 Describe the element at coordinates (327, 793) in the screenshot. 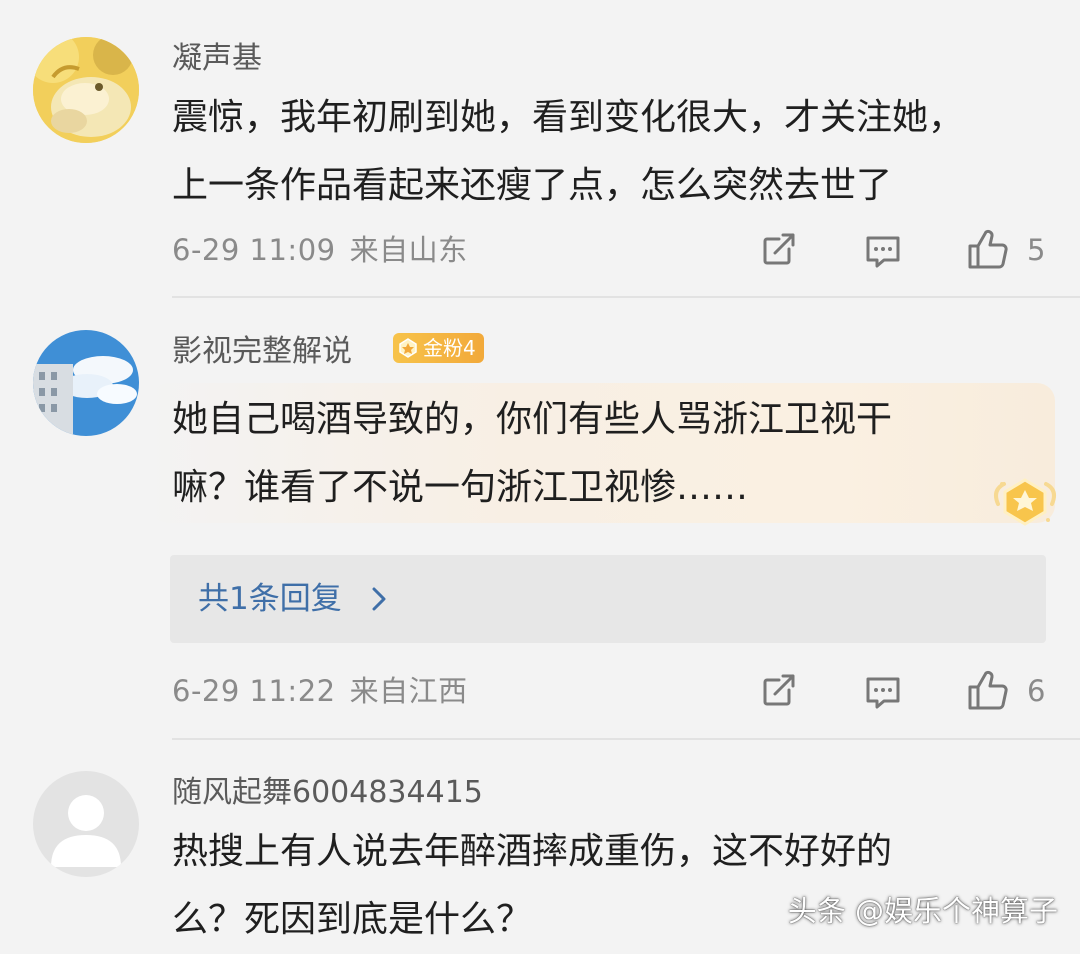

I see `username: 随风起舞6004834415` at that location.